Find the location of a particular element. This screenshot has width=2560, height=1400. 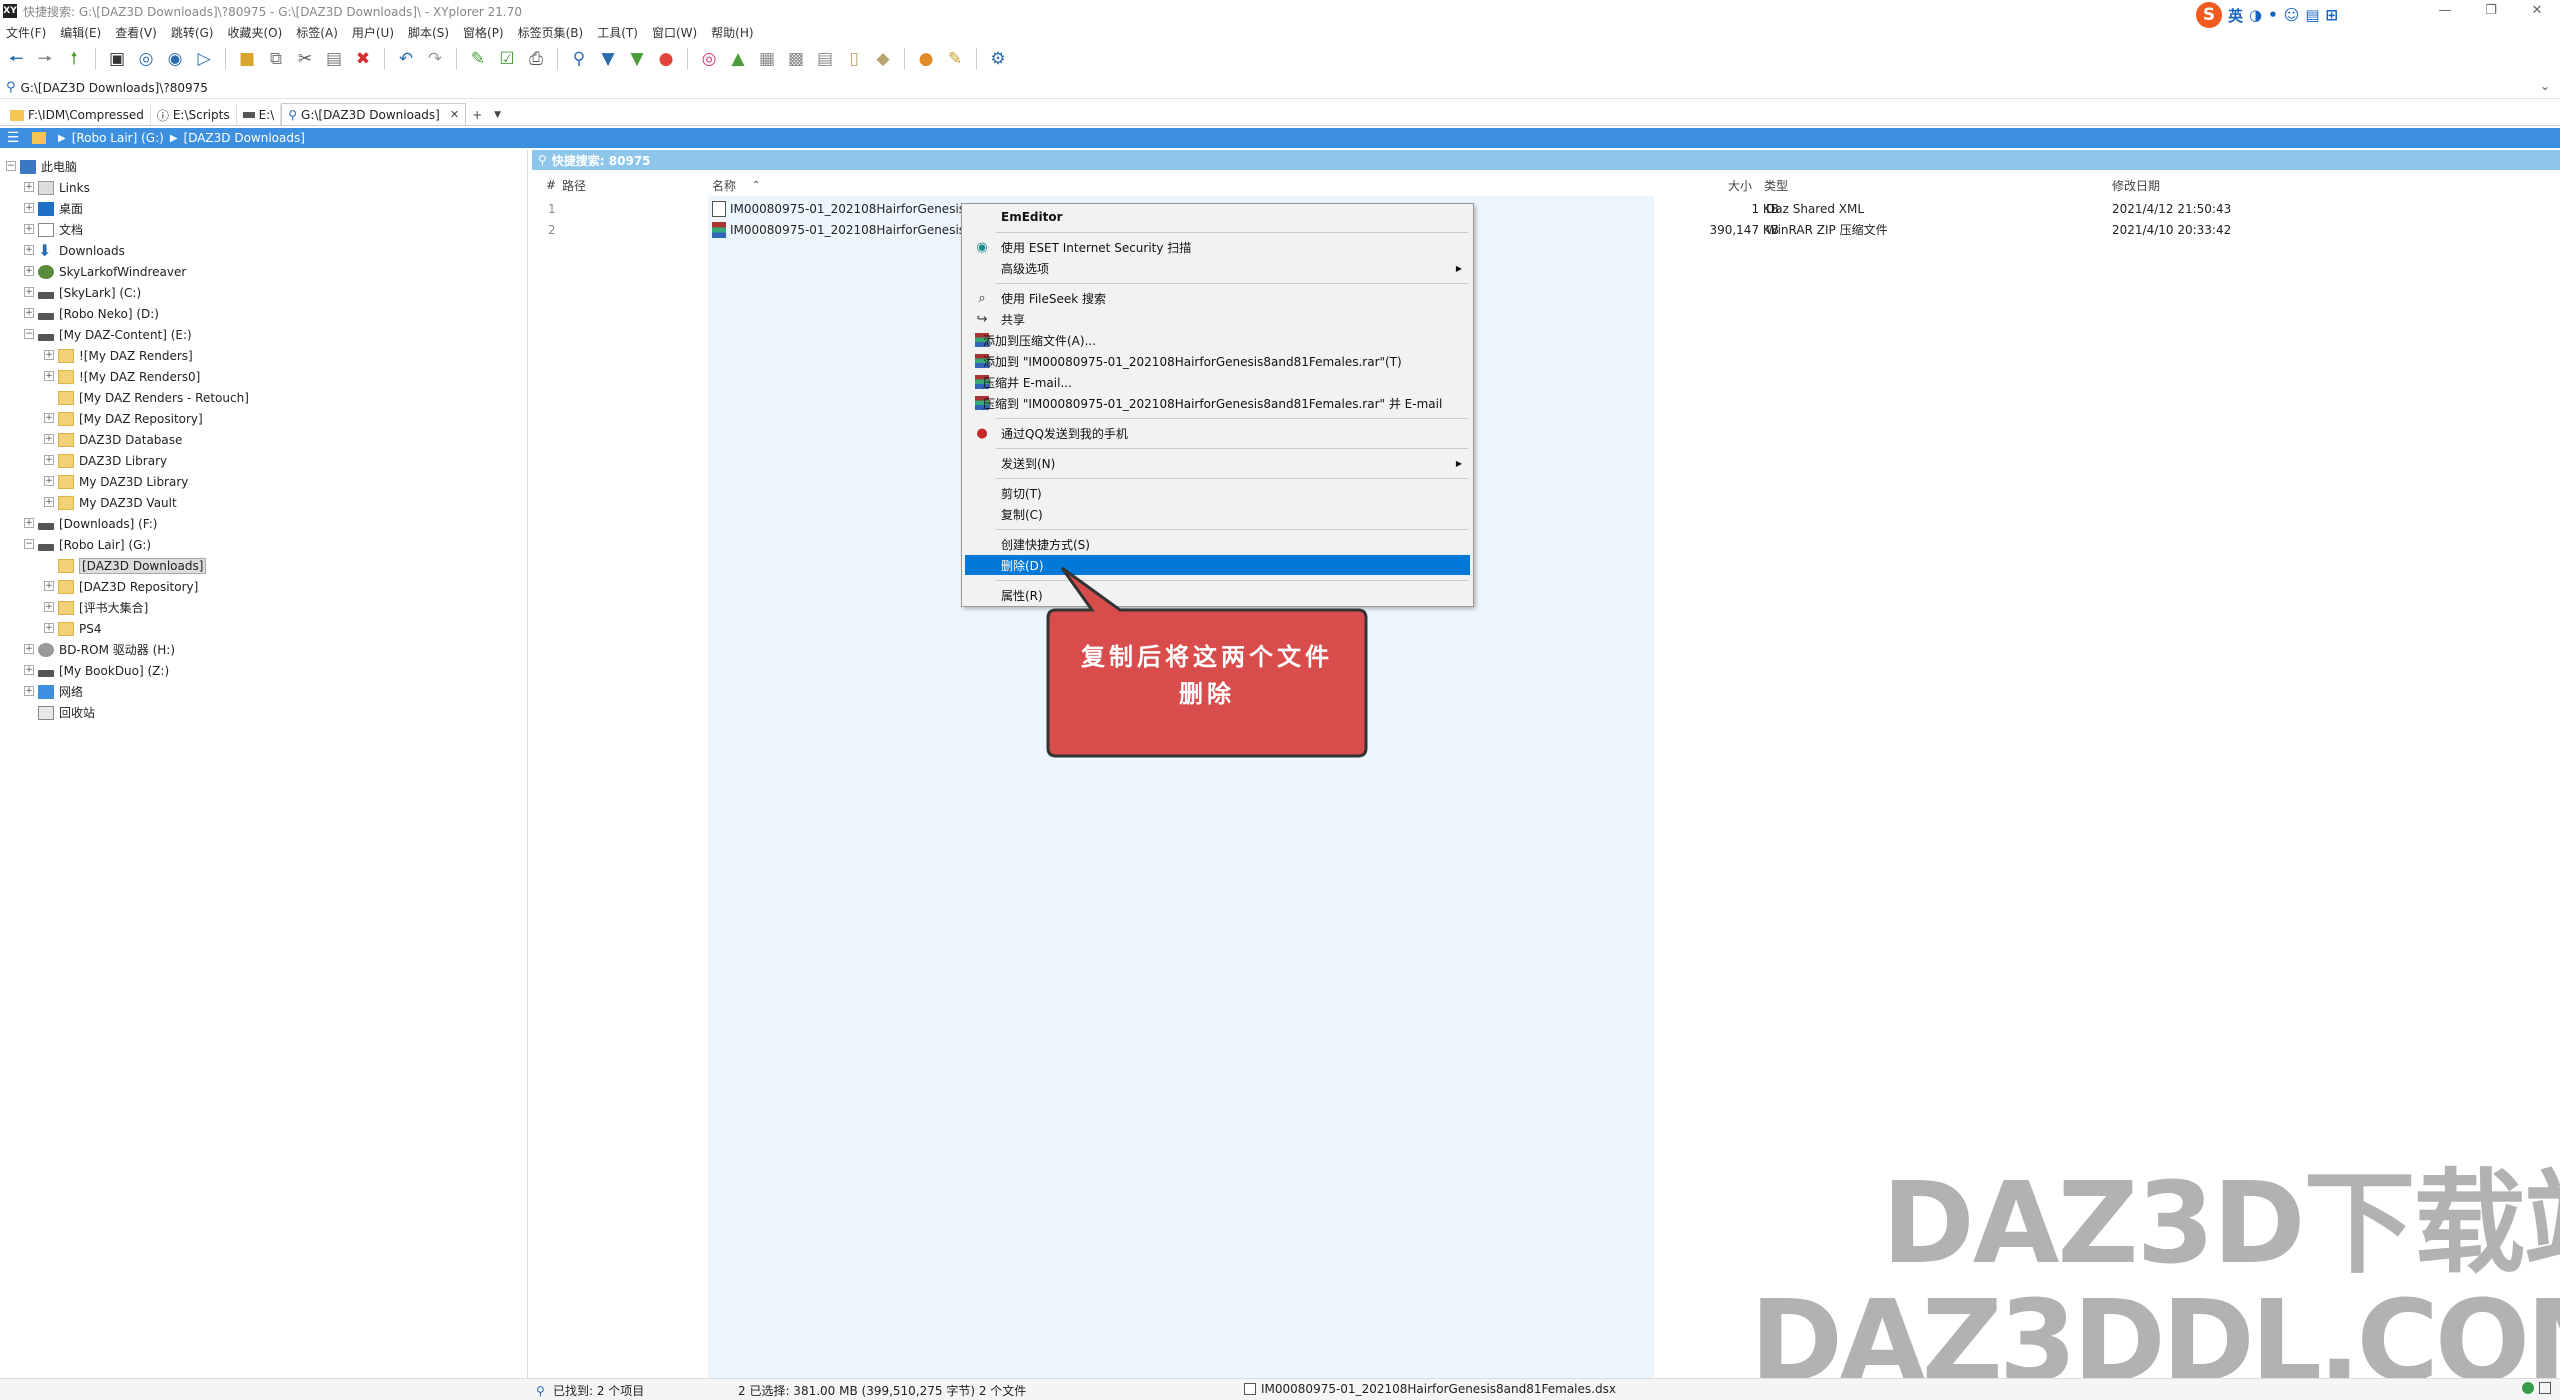

search-circle-icon: ◉ is located at coordinates (175, 59).